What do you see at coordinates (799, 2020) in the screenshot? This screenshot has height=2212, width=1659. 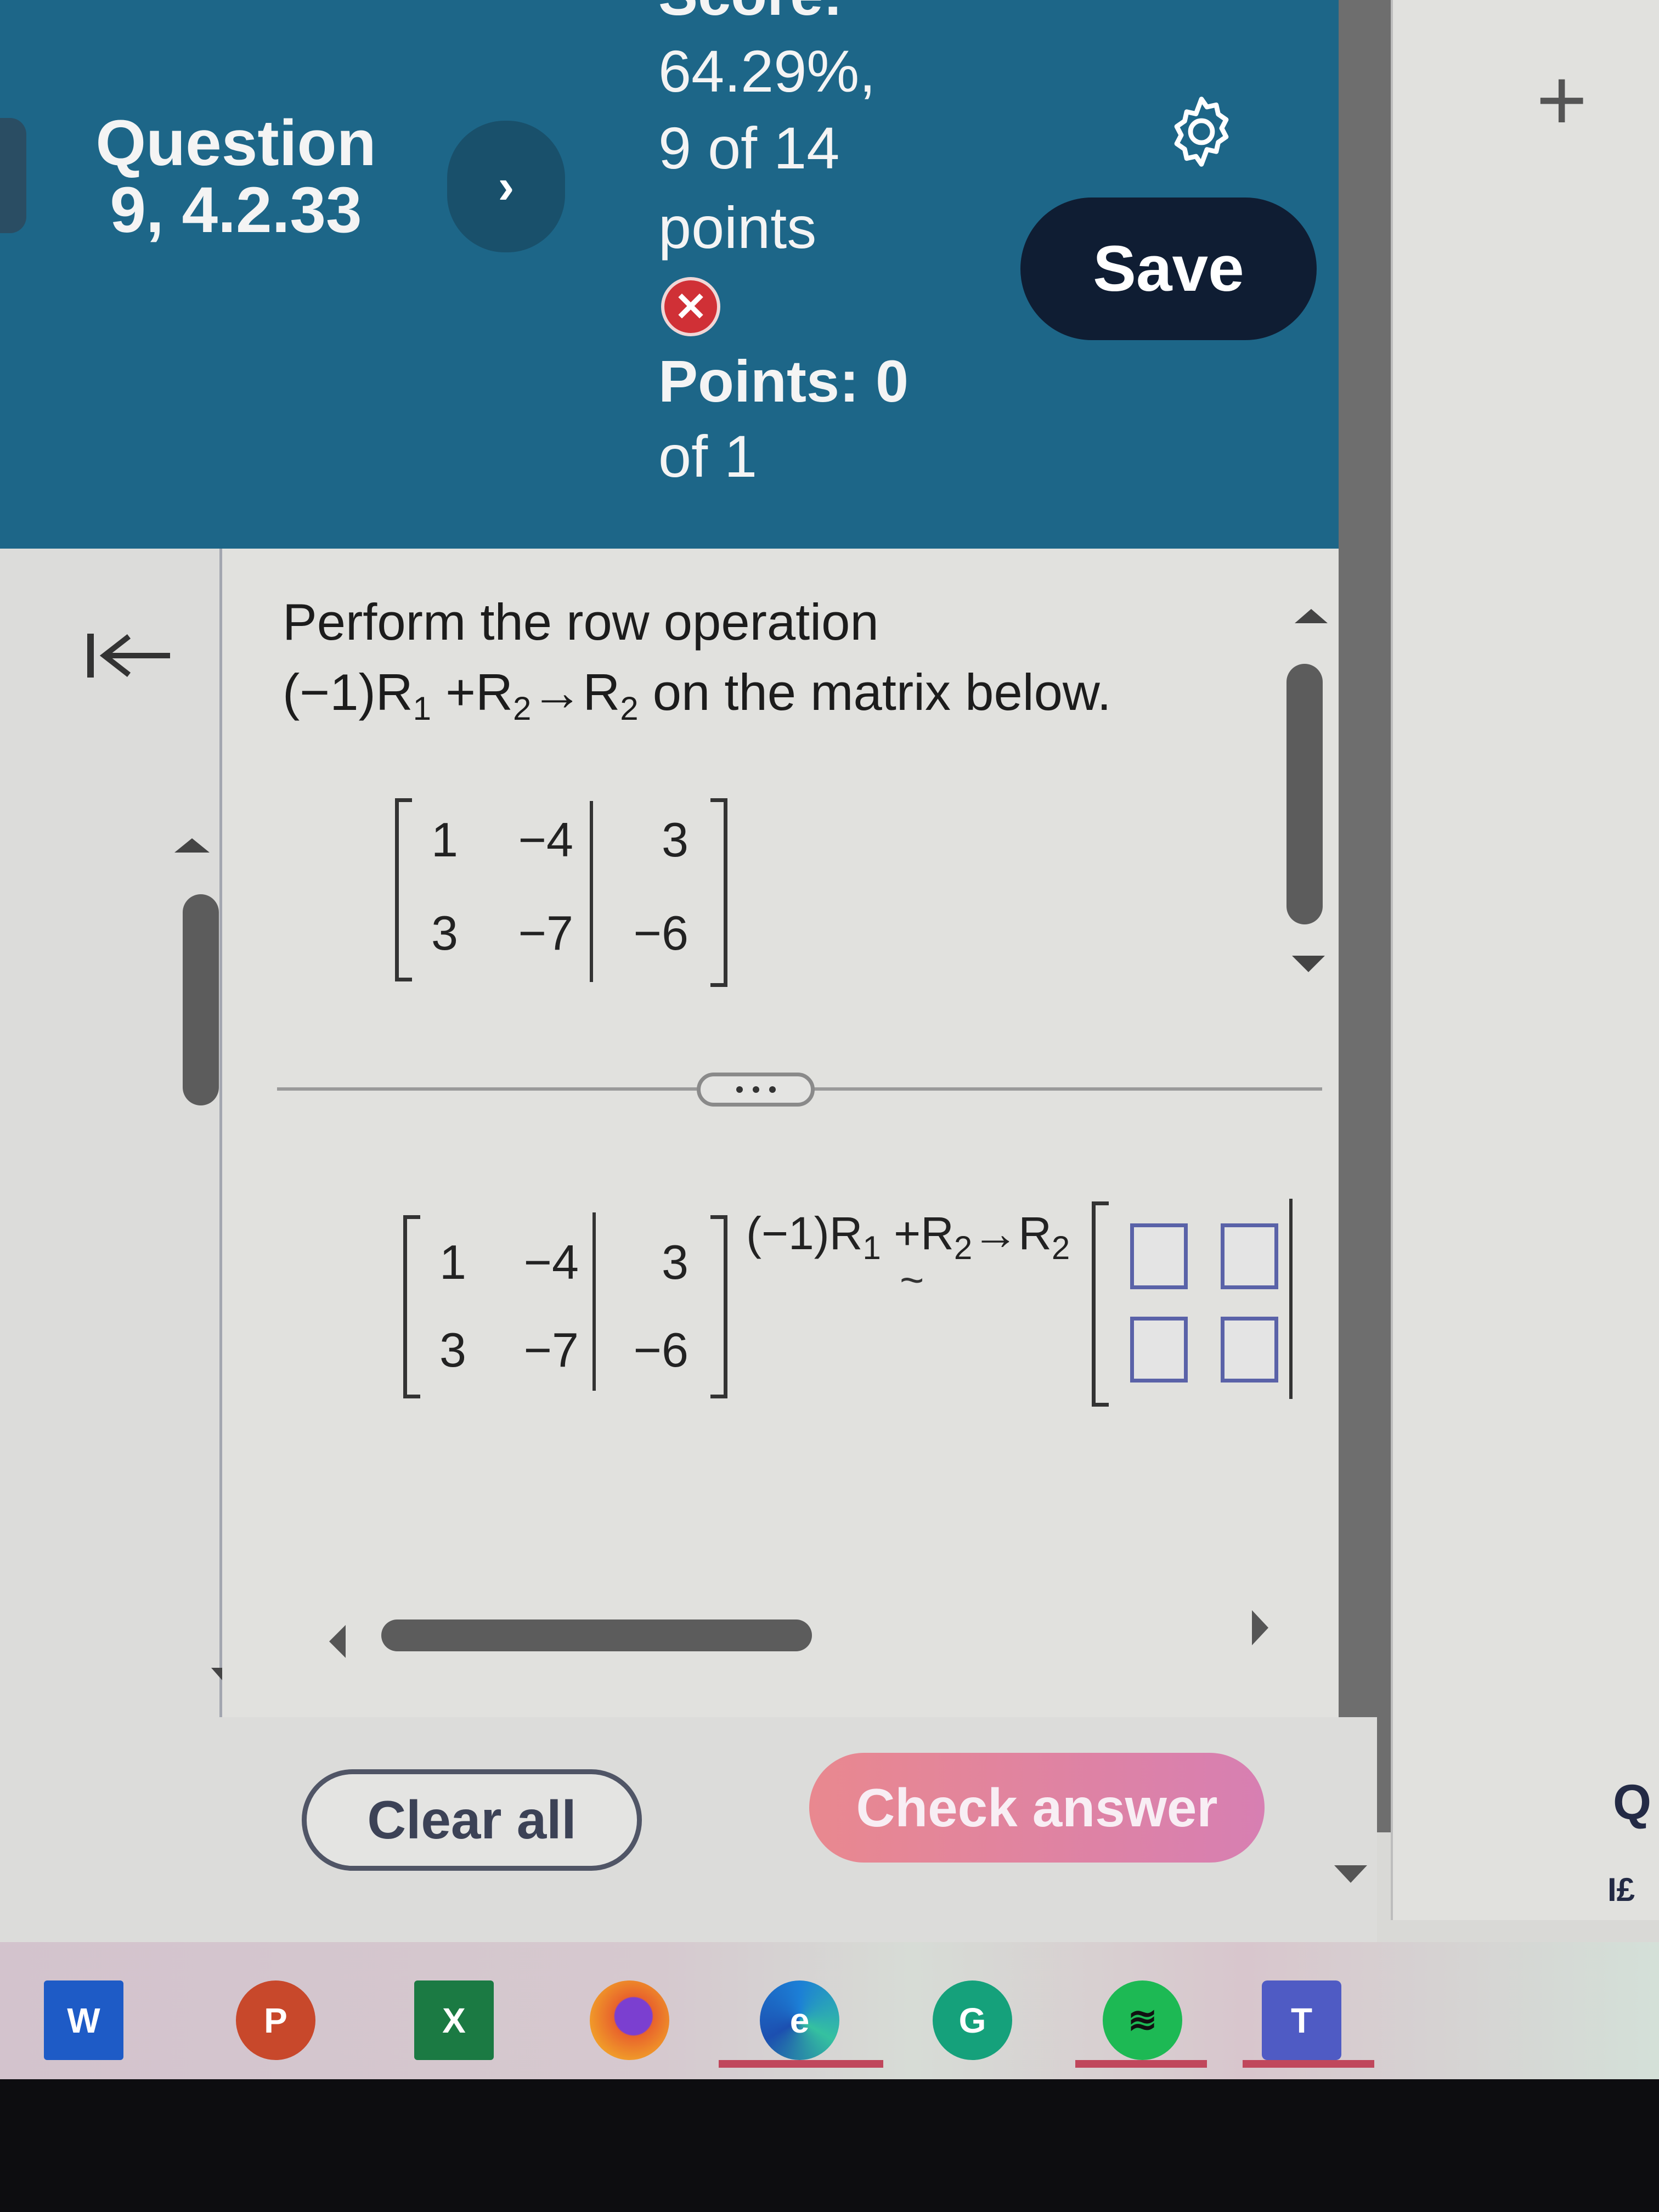 I see `edge-icon: e` at bounding box center [799, 2020].